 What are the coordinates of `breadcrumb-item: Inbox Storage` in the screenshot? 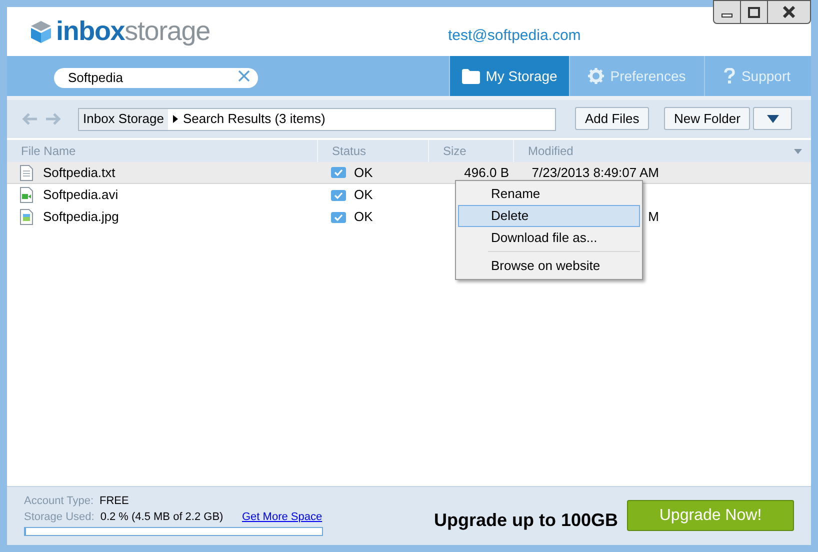 It's located at (123, 119).